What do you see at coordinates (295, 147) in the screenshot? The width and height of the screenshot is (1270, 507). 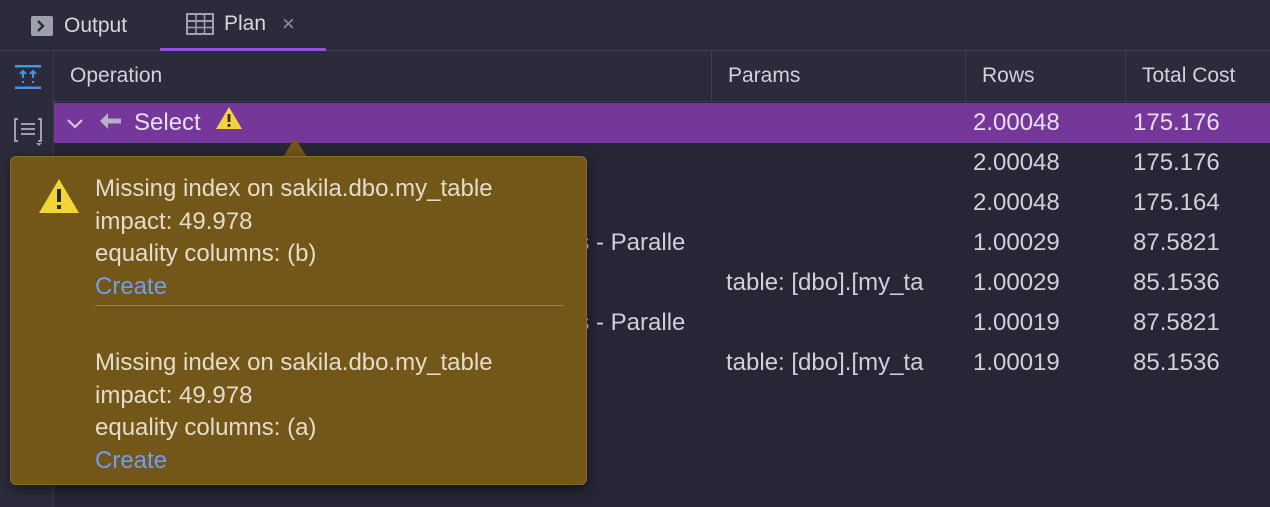 I see `tooltip-caret` at bounding box center [295, 147].